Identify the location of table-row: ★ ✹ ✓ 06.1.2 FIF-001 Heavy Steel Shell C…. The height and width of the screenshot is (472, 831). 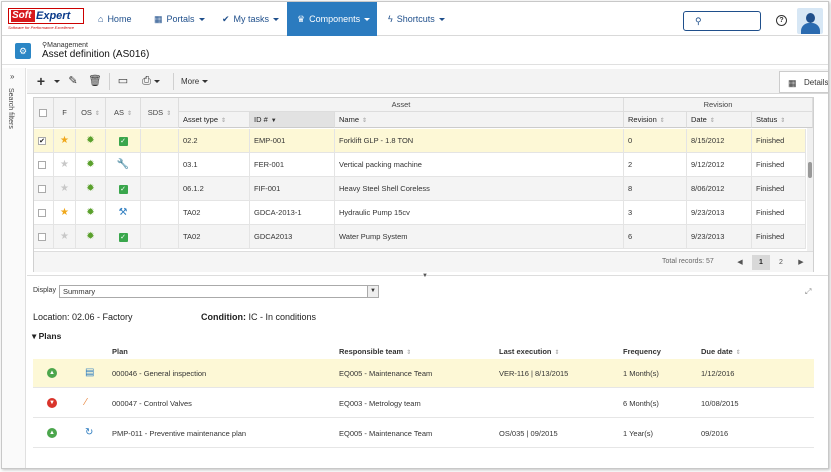
(420, 189).